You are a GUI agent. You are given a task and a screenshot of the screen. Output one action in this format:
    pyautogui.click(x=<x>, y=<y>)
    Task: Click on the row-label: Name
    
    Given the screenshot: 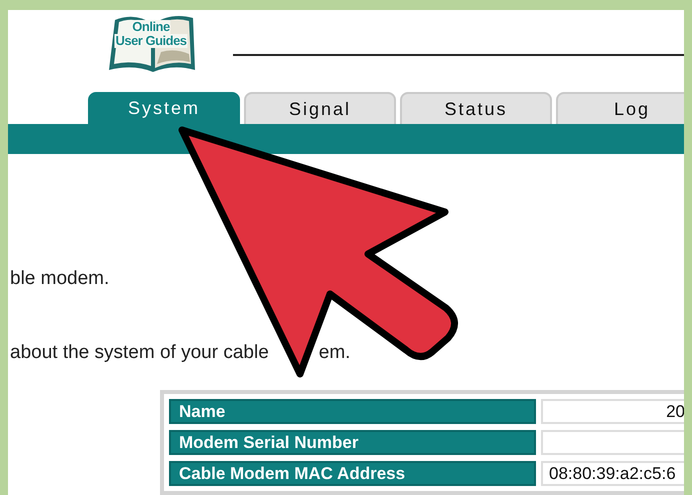 What is the action you would take?
    pyautogui.click(x=352, y=411)
    